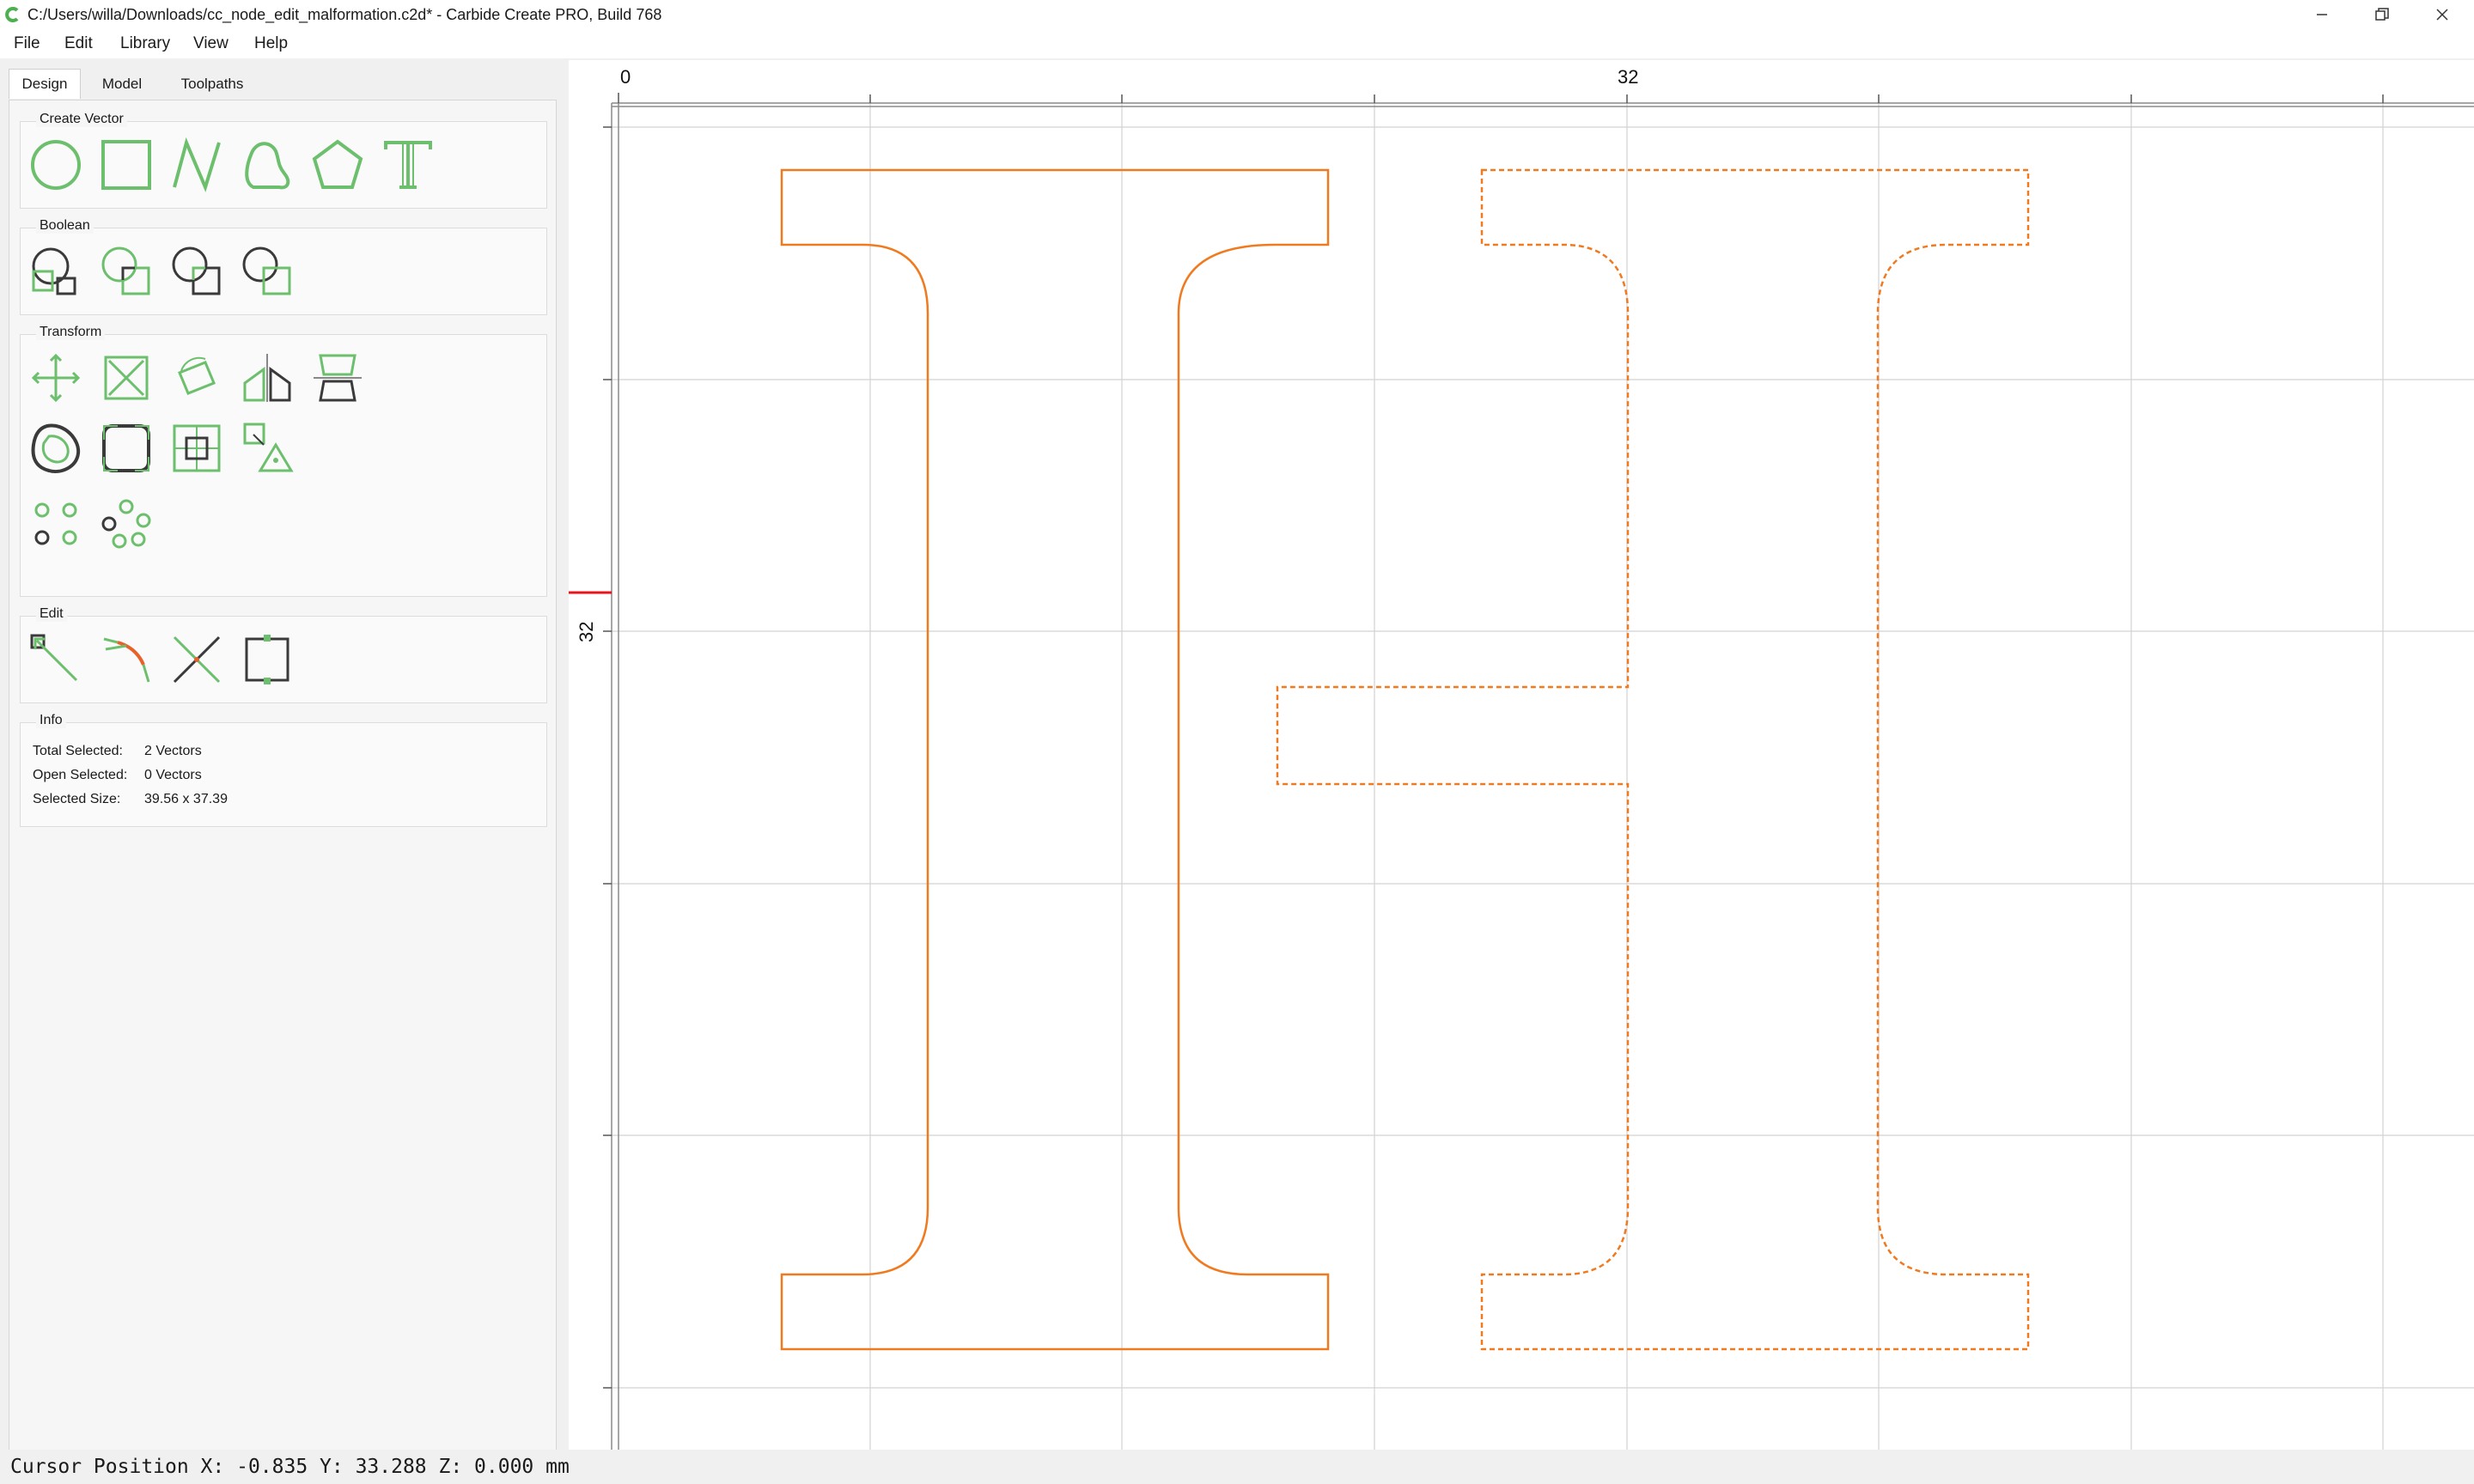  I want to click on minimize-icon, so click(2322, 15).